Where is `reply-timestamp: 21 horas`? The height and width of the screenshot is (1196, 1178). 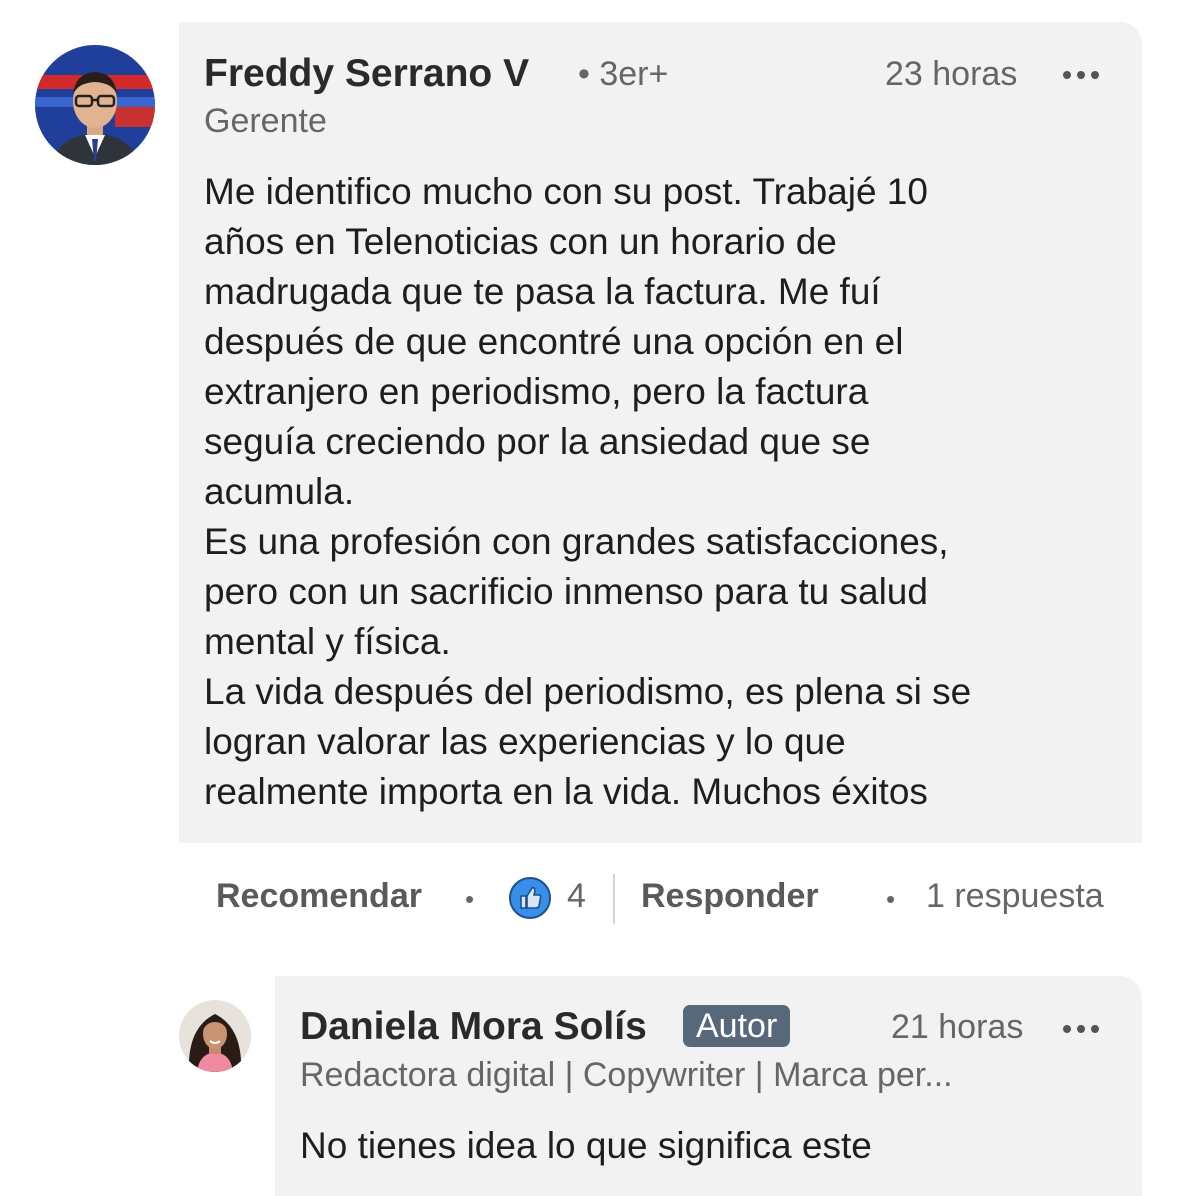 reply-timestamp: 21 horas is located at coordinates (957, 1027).